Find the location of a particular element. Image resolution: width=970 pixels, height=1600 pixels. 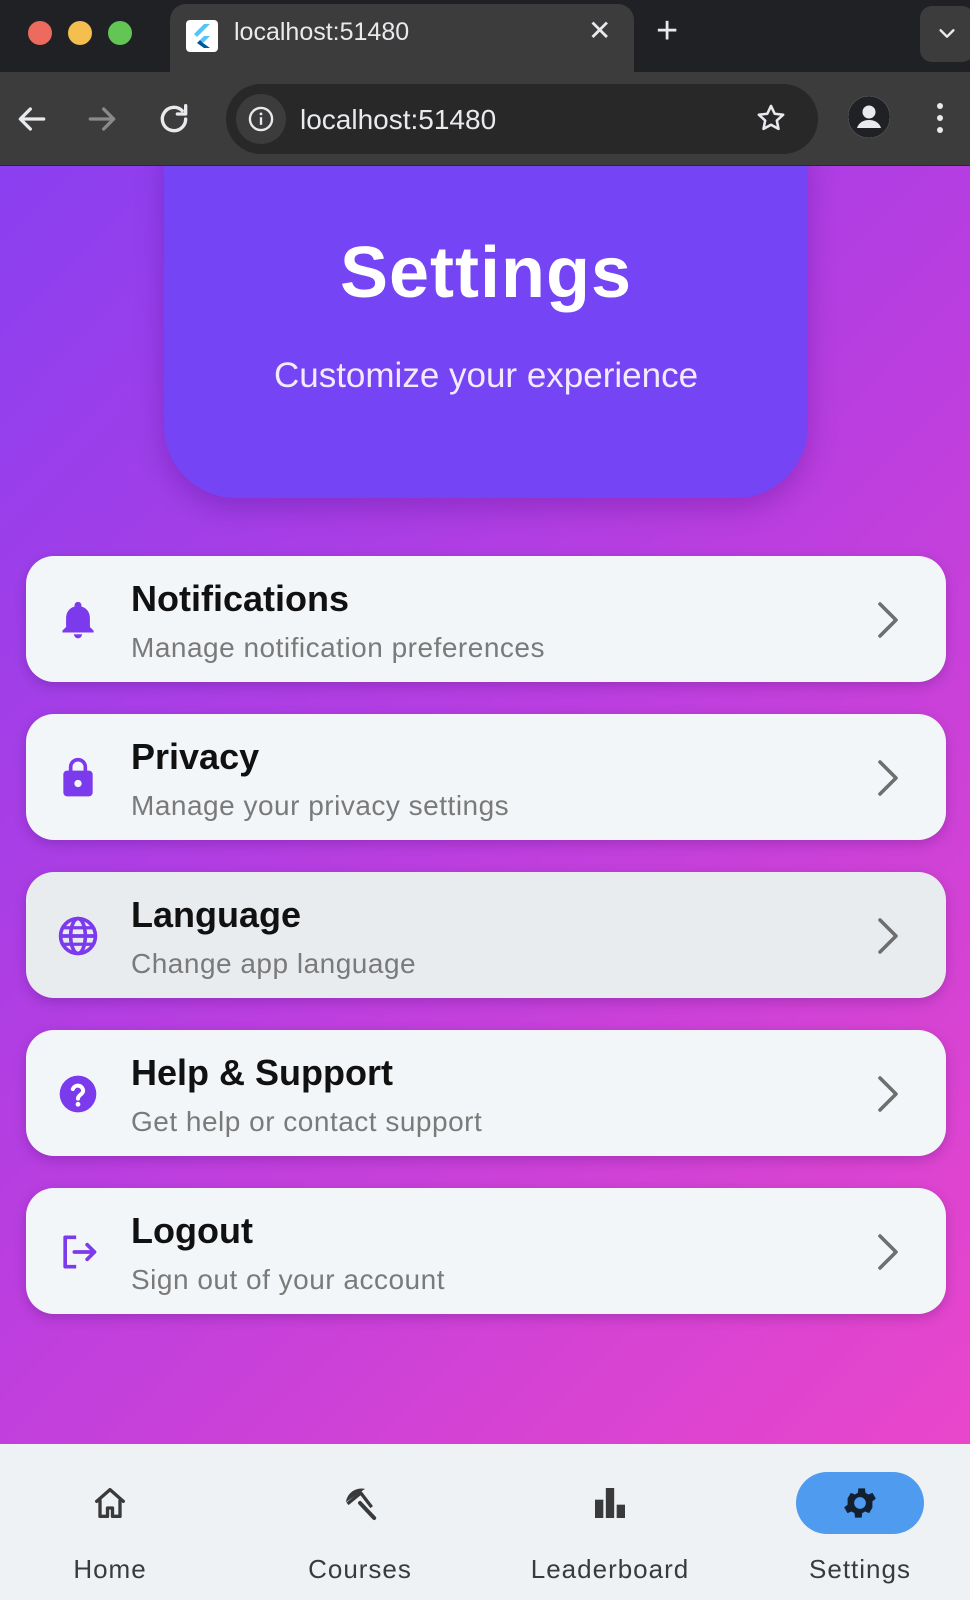

globe-icon is located at coordinates (78, 936).